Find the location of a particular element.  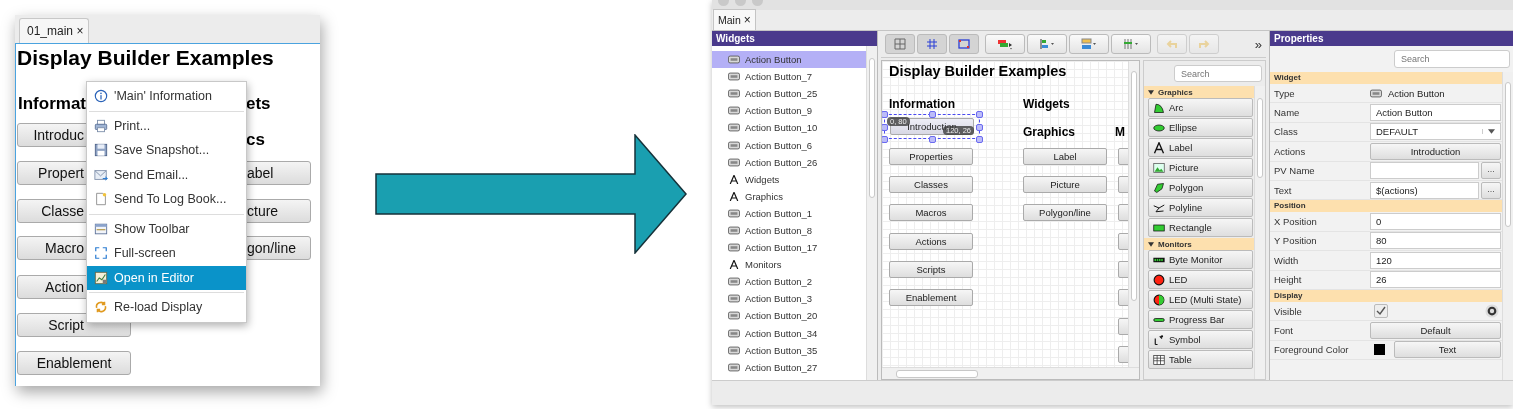

tree-item: Action Button_27 is located at coordinates (789, 367).